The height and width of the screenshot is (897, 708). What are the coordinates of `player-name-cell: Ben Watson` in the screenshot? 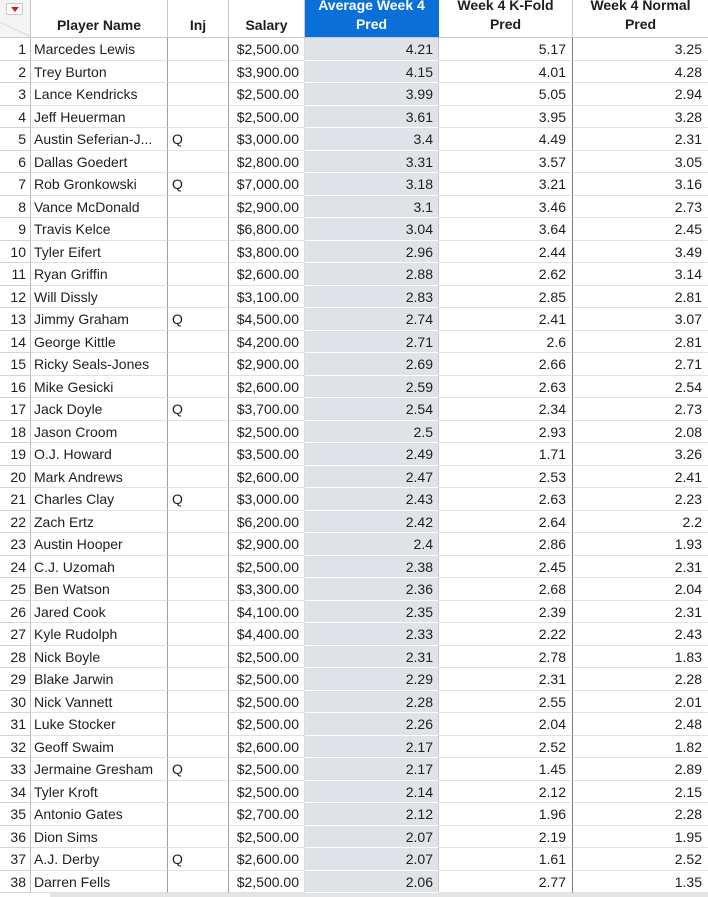 It's located at (99, 589).